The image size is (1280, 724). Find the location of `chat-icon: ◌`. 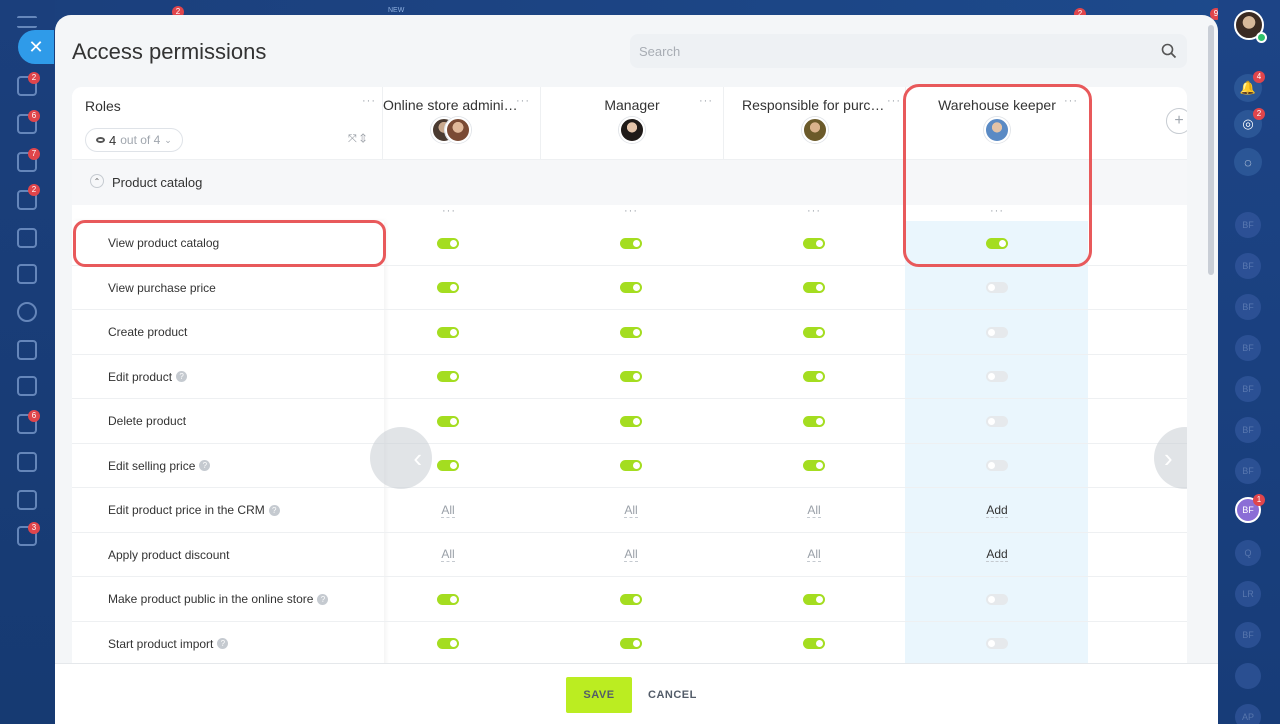

chat-icon: ◌ is located at coordinates (1248, 162).